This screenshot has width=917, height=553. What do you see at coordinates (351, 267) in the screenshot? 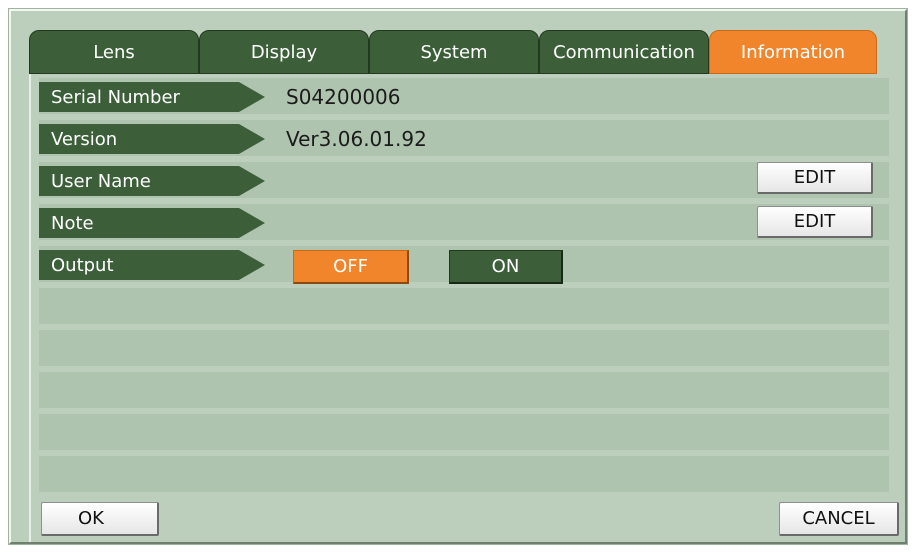
I see `output-off-button: OFF` at bounding box center [351, 267].